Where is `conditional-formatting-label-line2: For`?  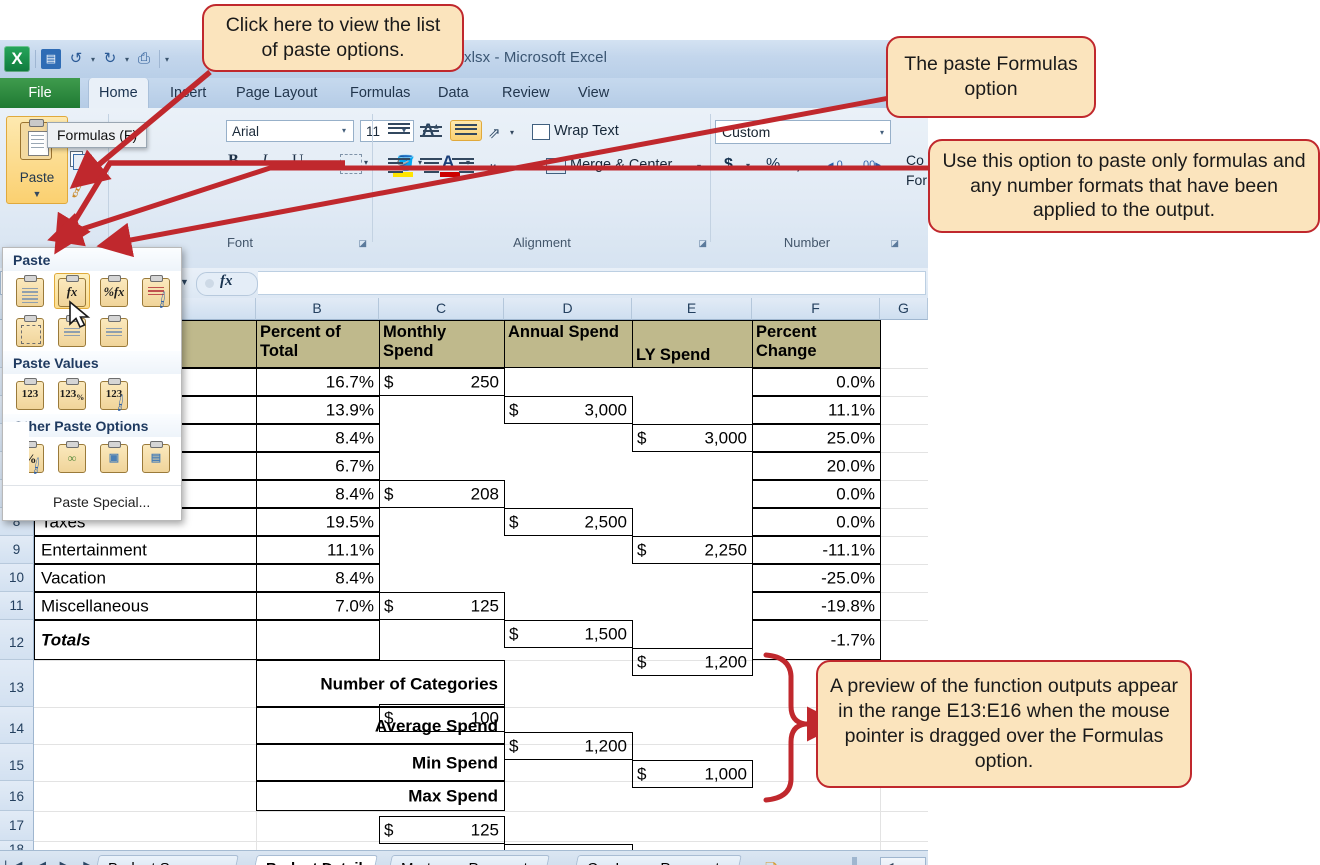
conditional-formatting-label-line2: For is located at coordinates (916, 180).